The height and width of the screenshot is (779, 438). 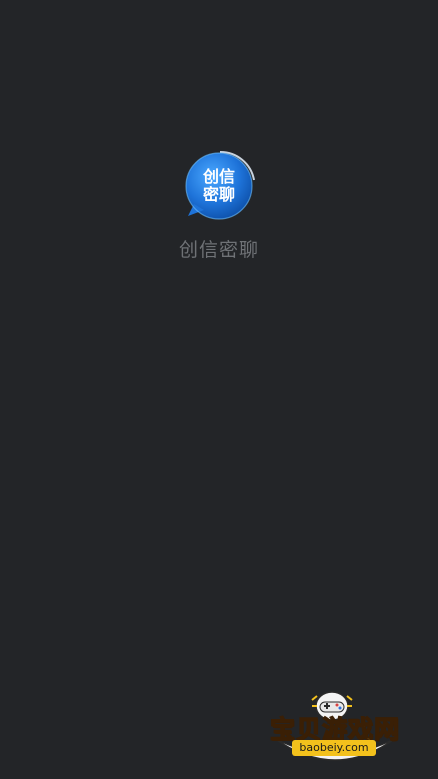 What do you see at coordinates (335, 730) in the screenshot?
I see `watermark: 宝贝游戏网 baobeiy.com` at bounding box center [335, 730].